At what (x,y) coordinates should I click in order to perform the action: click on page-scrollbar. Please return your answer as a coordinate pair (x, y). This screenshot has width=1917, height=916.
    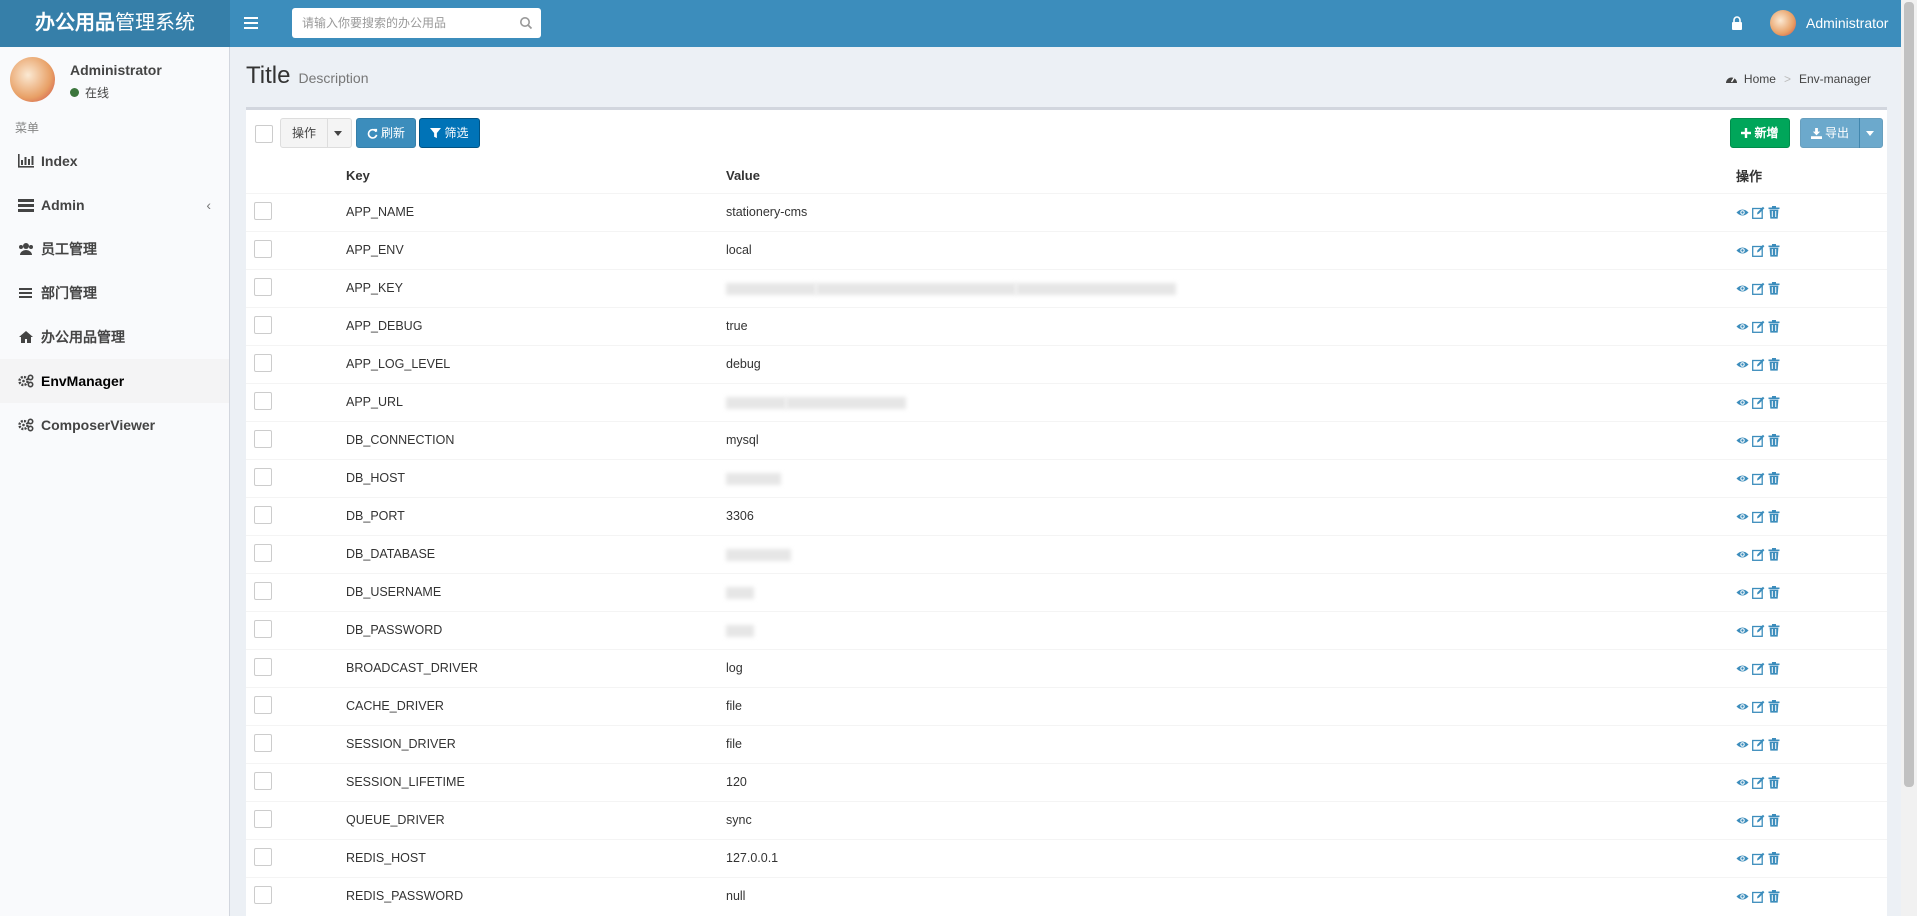
    Looking at the image, I should click on (1909, 458).